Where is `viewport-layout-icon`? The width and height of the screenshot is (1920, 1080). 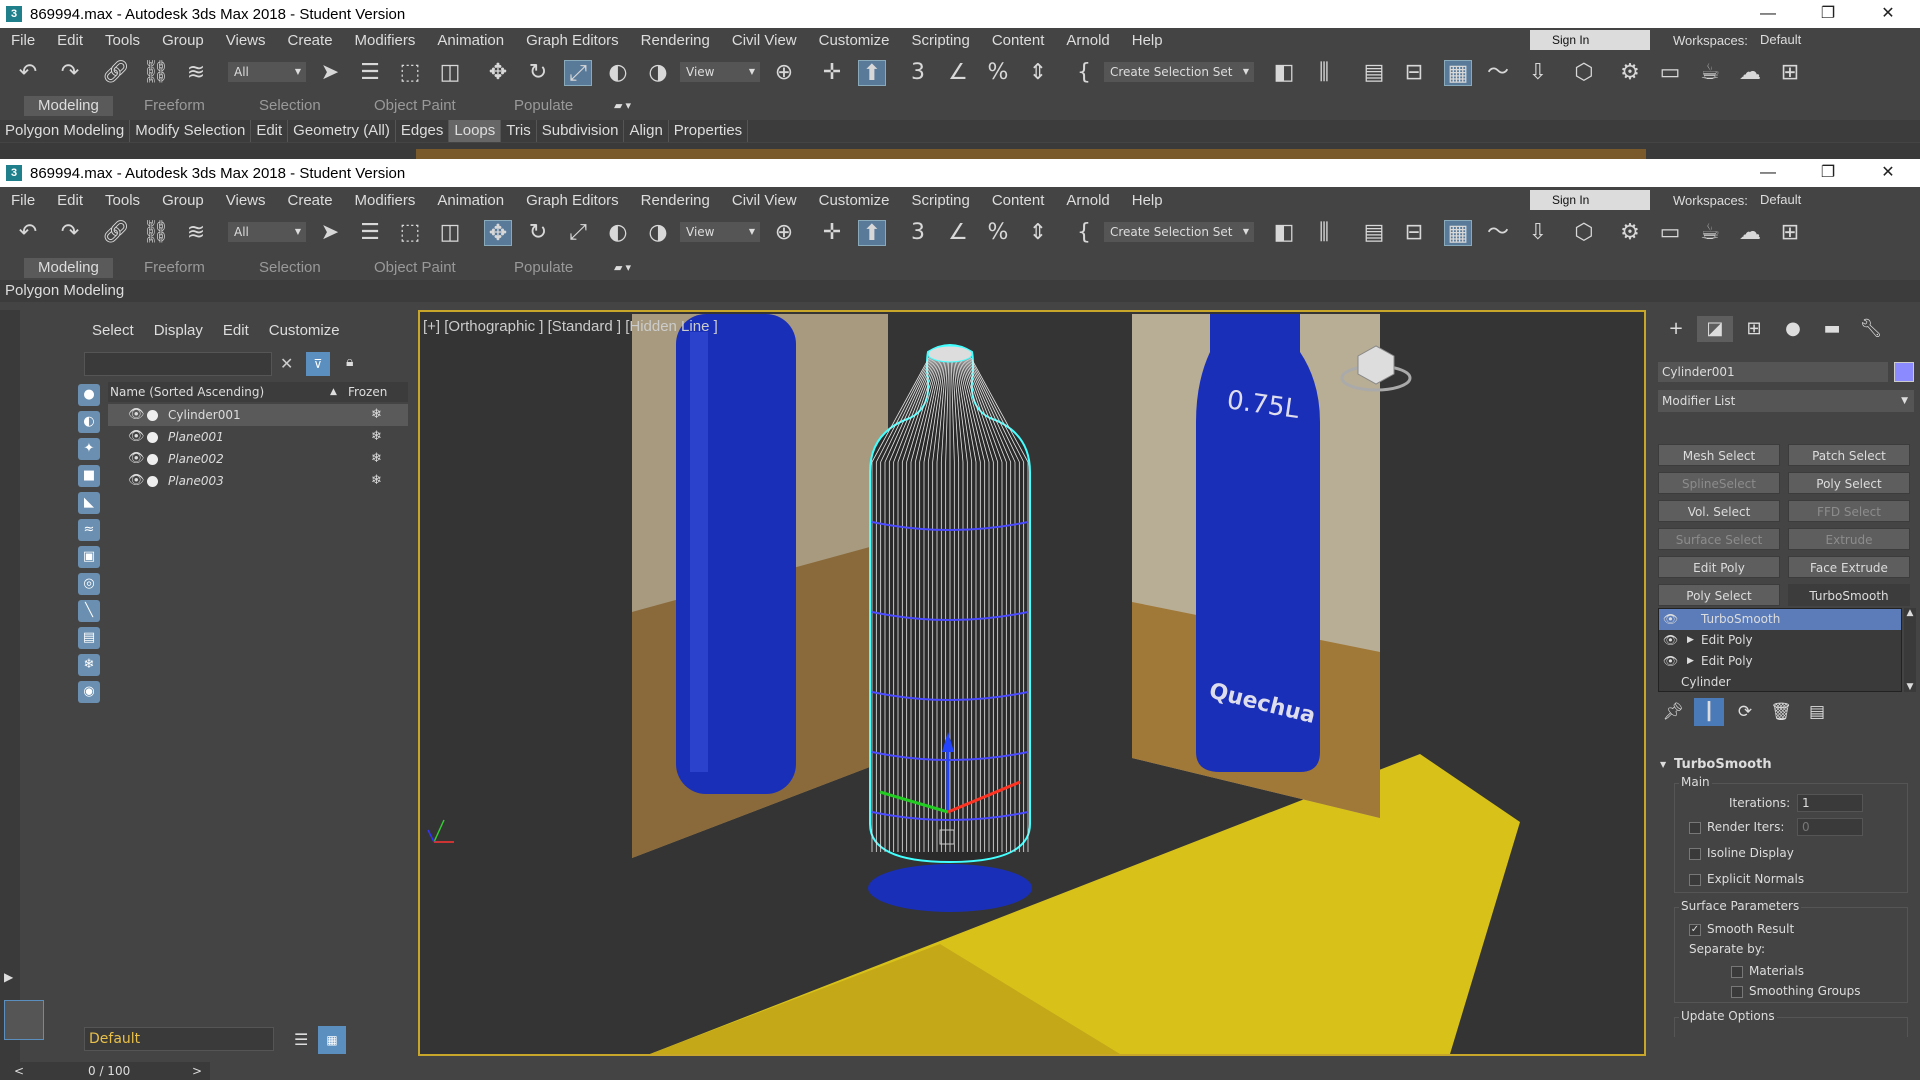 viewport-layout-icon is located at coordinates (24, 1020).